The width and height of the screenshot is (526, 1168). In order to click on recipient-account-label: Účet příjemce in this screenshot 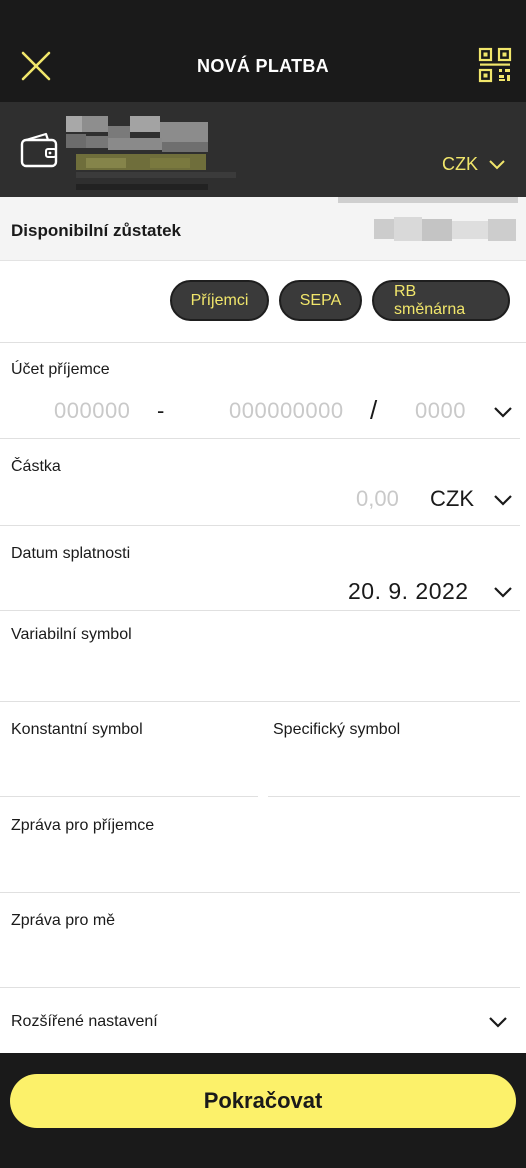, I will do `click(60, 369)`.